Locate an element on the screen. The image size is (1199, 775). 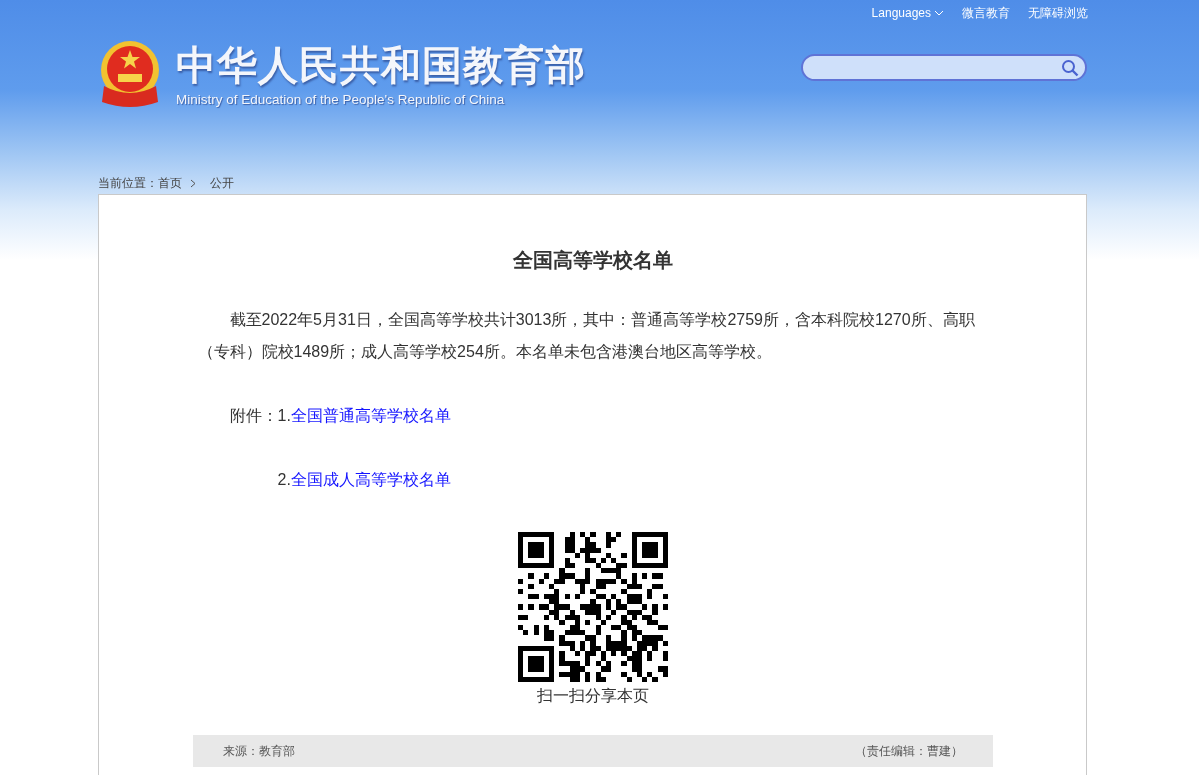
qr-caption: 扫一扫分享本页 is located at coordinates (592, 696).